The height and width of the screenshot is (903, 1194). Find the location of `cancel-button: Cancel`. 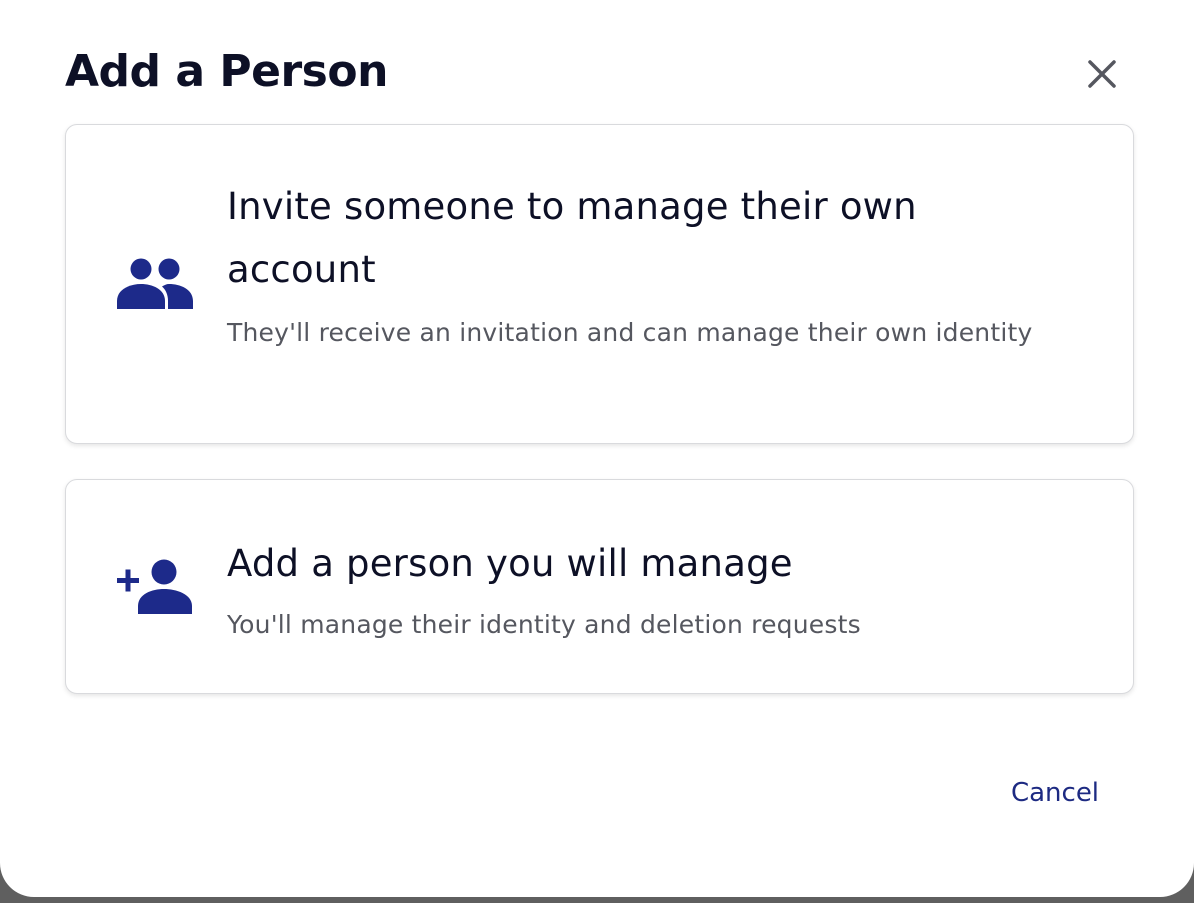

cancel-button: Cancel is located at coordinates (1055, 793).